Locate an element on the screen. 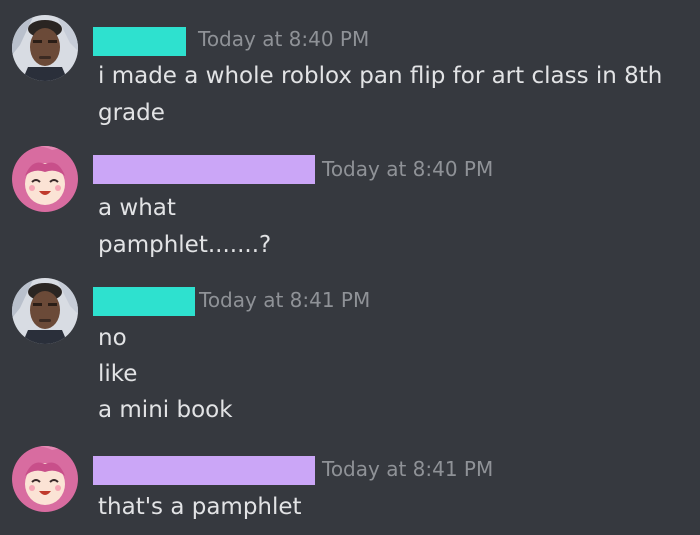  message-text-line: like is located at coordinates (118, 374).